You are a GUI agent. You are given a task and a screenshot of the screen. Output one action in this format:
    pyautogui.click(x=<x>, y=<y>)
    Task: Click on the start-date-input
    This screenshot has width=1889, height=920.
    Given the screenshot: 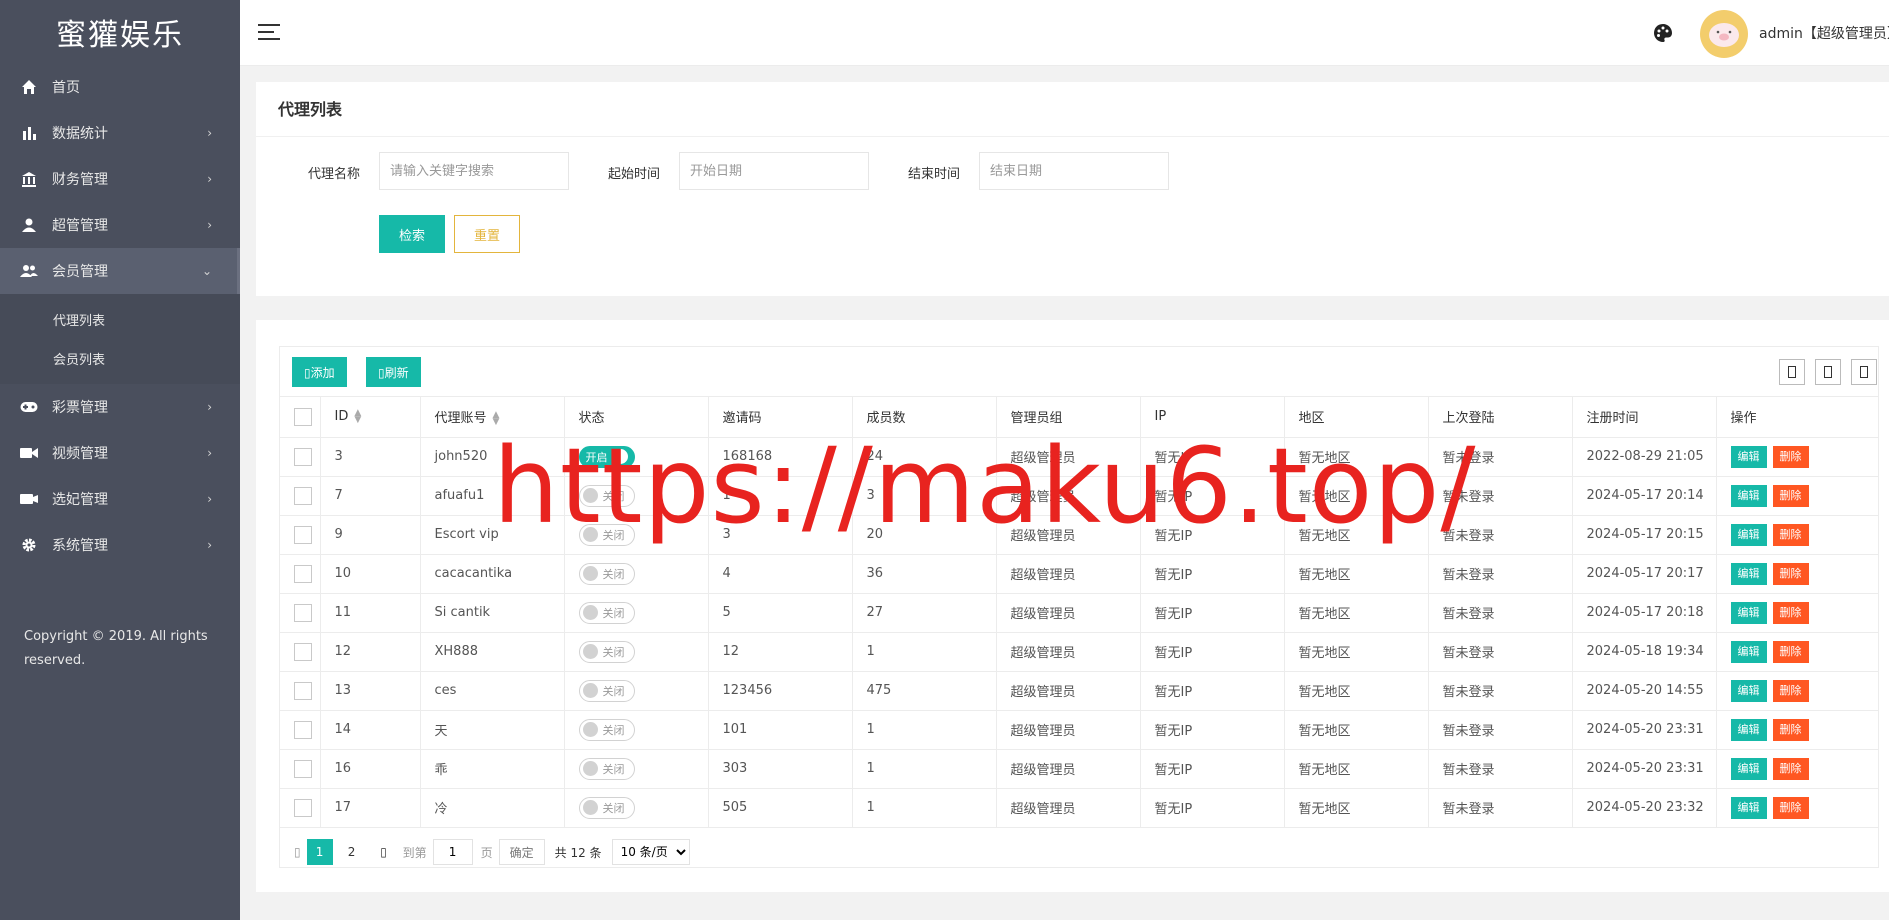 What is the action you would take?
    pyautogui.click(x=774, y=171)
    